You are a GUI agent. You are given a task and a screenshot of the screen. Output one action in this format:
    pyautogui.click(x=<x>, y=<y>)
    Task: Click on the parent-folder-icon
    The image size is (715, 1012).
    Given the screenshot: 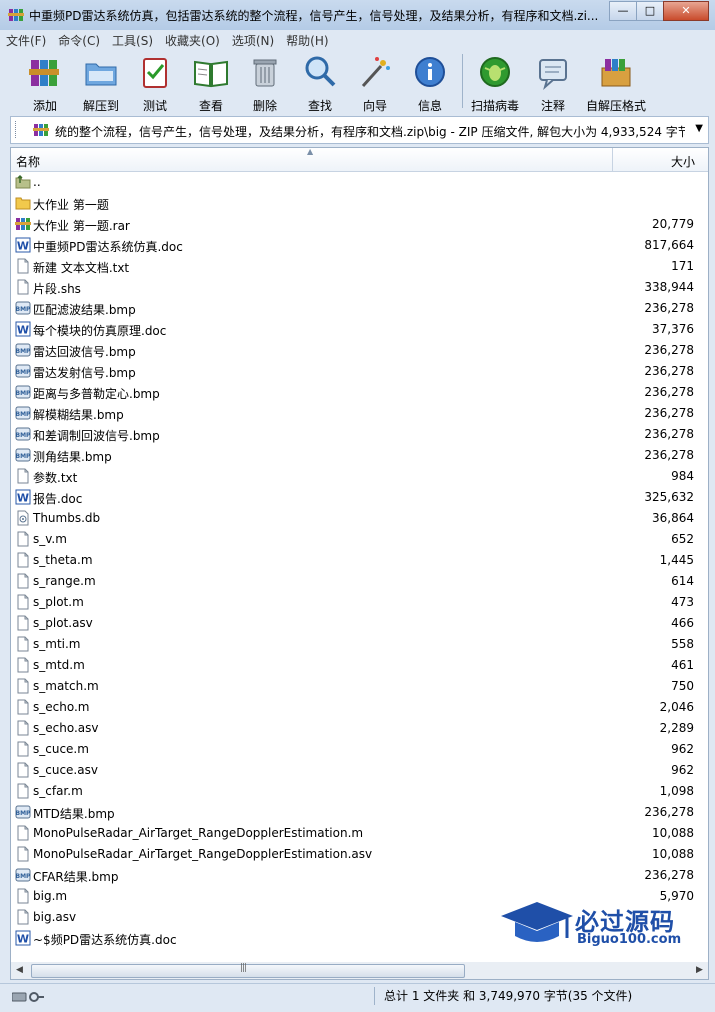 What is the action you would take?
    pyautogui.click(x=23, y=182)
    